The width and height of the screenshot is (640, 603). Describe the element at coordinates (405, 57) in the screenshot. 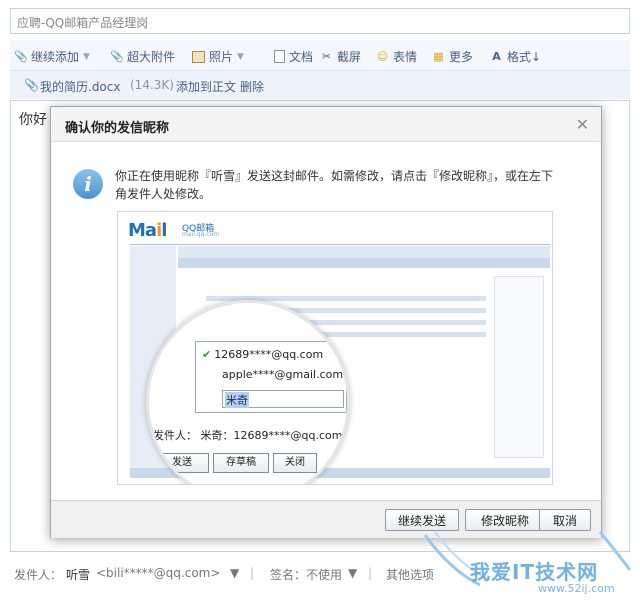

I see `emoji-label: 表情` at that location.